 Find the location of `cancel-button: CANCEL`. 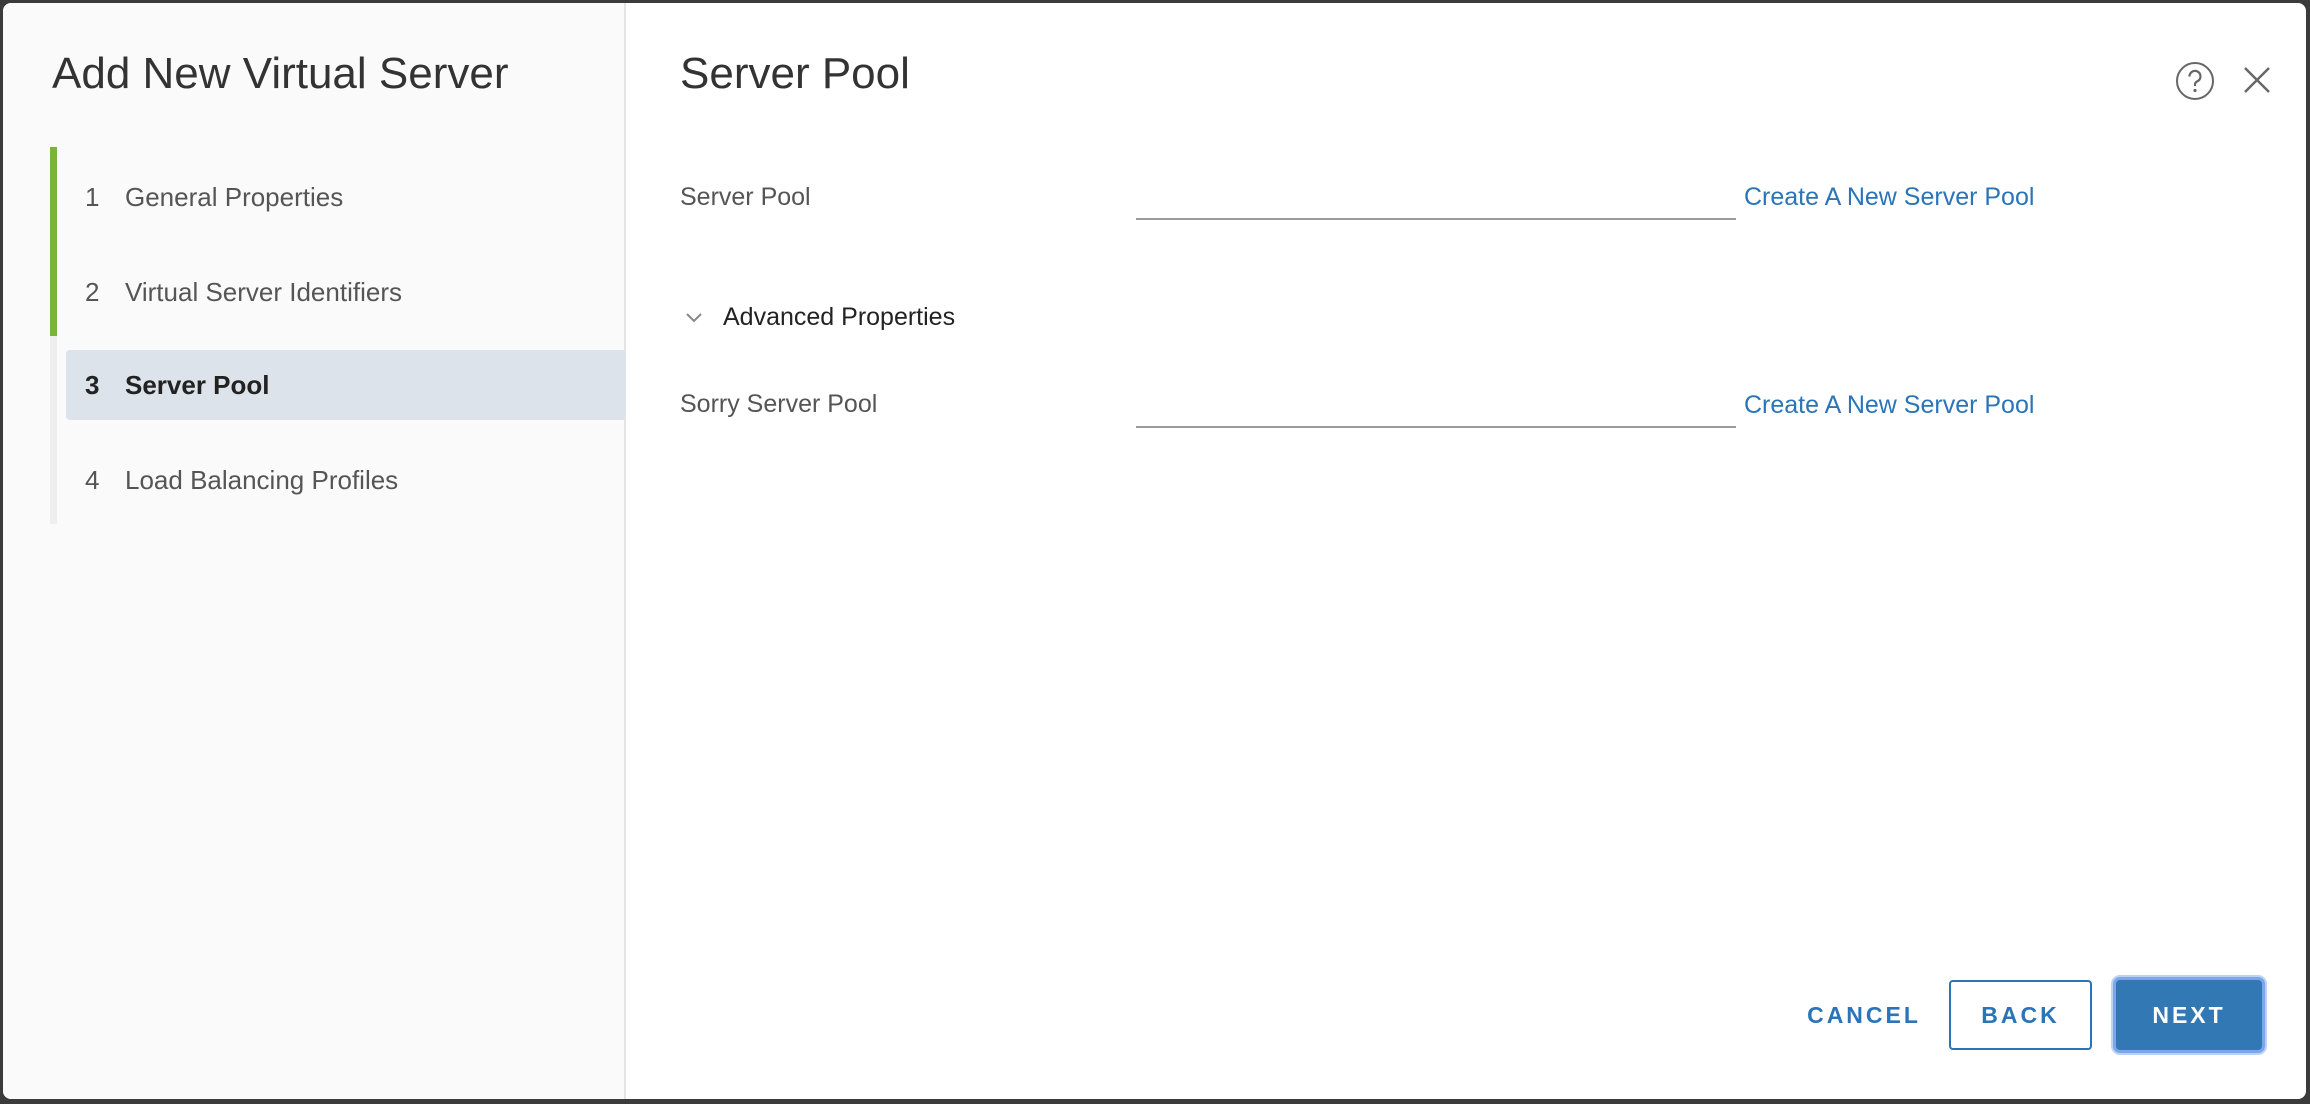

cancel-button: CANCEL is located at coordinates (1864, 1015).